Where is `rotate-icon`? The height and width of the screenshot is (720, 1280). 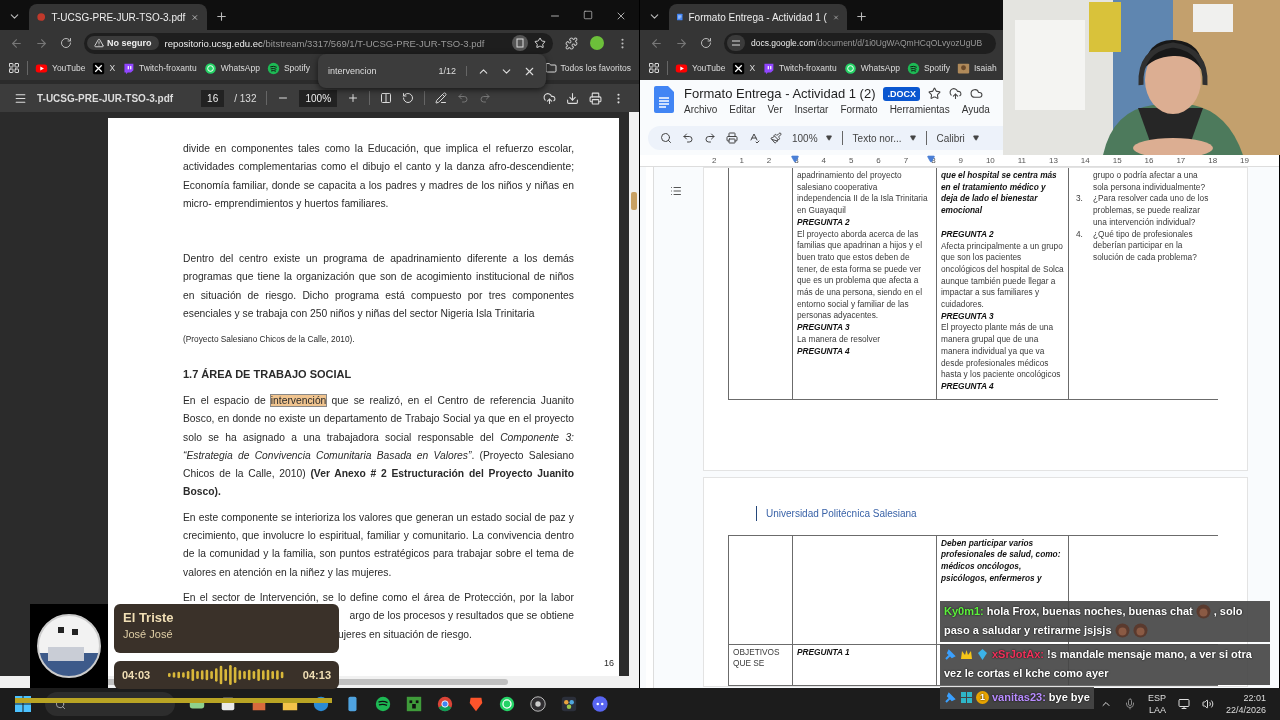 rotate-icon is located at coordinates (408, 98).